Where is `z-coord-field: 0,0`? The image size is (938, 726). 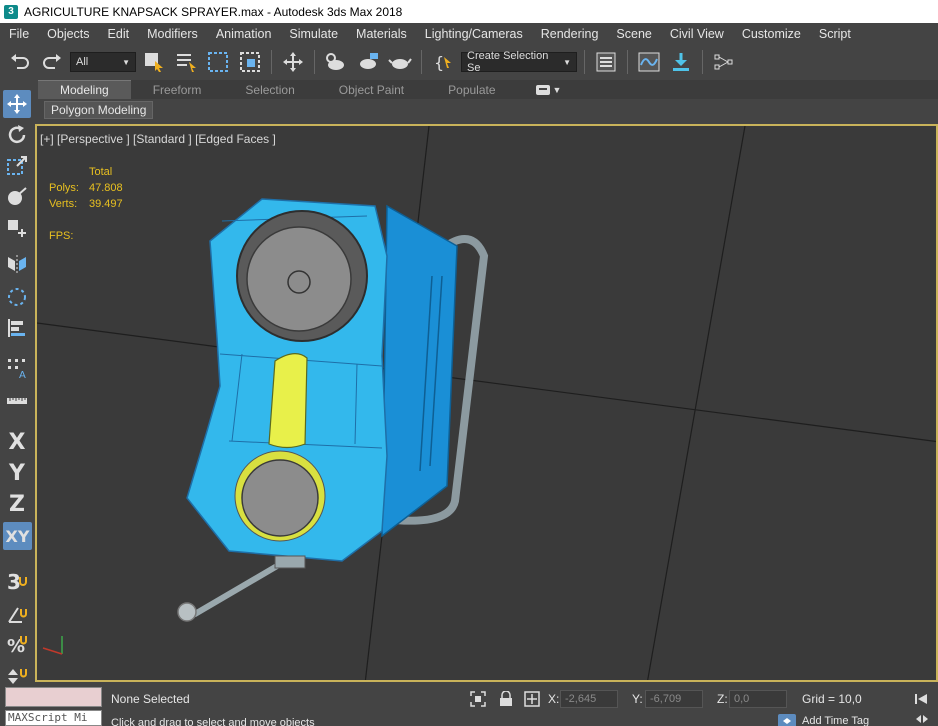 z-coord-field: 0,0 is located at coordinates (758, 699).